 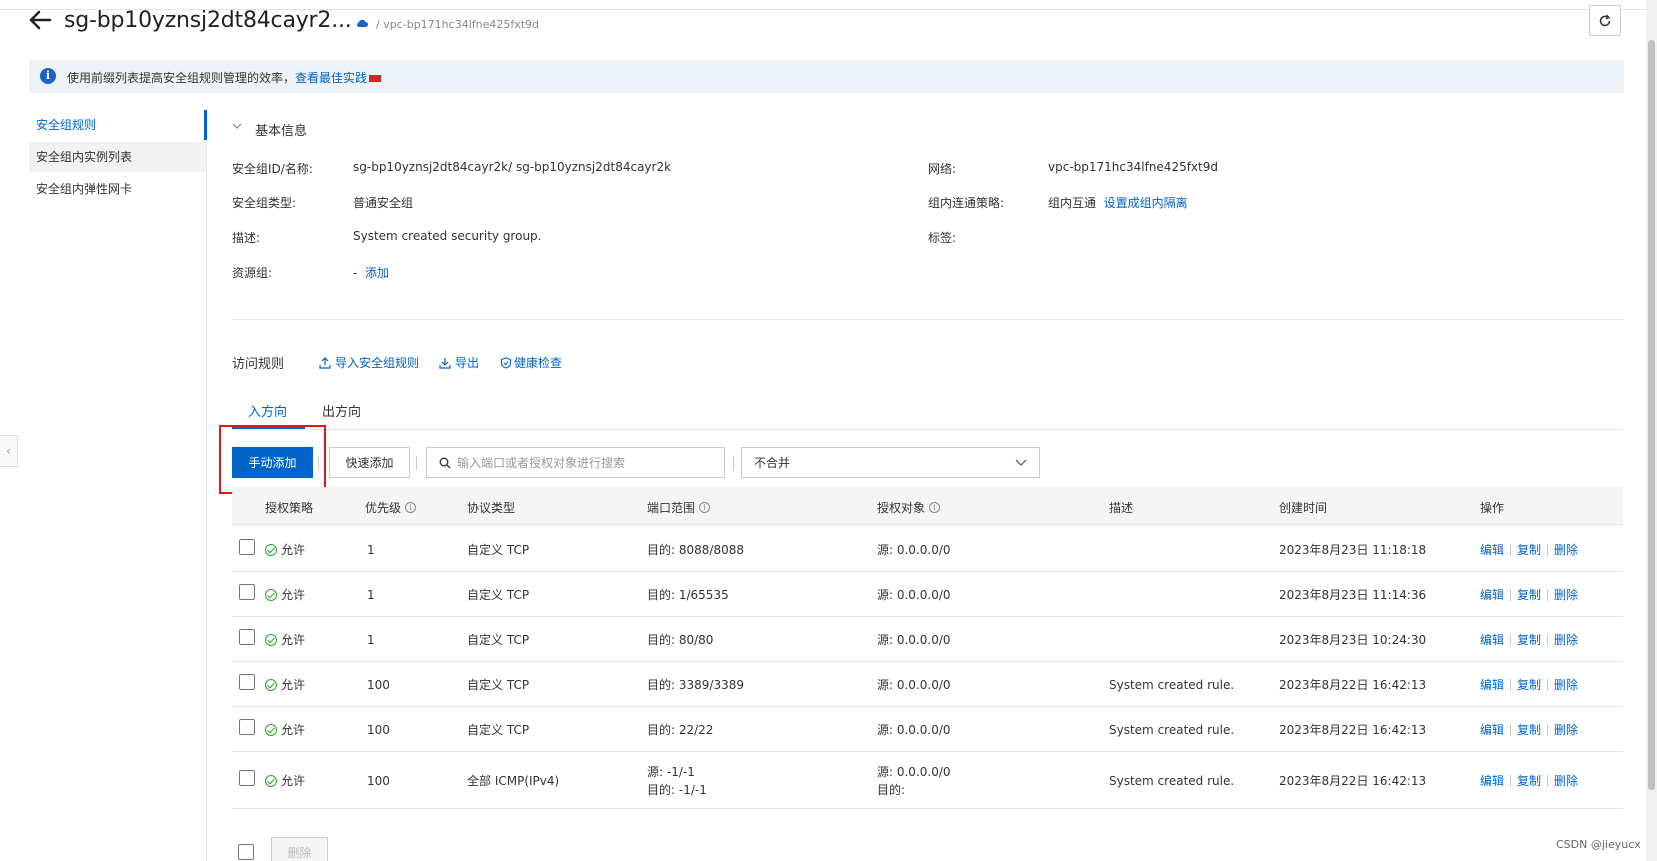 What do you see at coordinates (890, 462) in the screenshot?
I see `merge-select: 不合并` at bounding box center [890, 462].